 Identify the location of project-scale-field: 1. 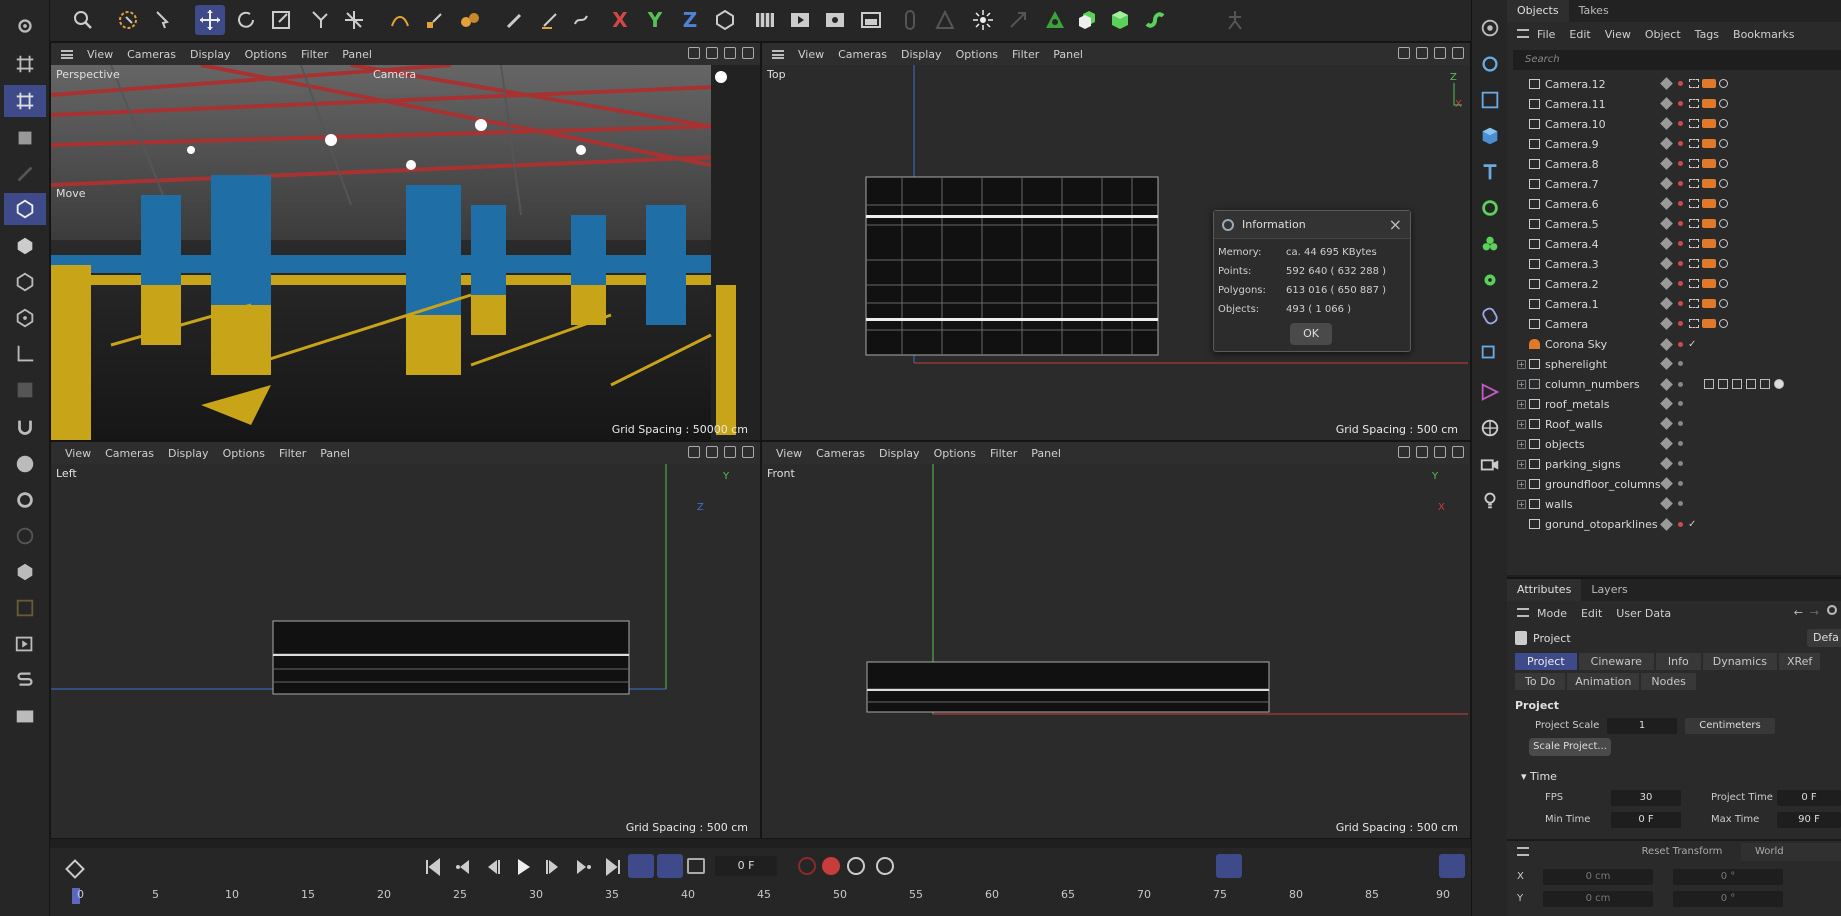
(1642, 726).